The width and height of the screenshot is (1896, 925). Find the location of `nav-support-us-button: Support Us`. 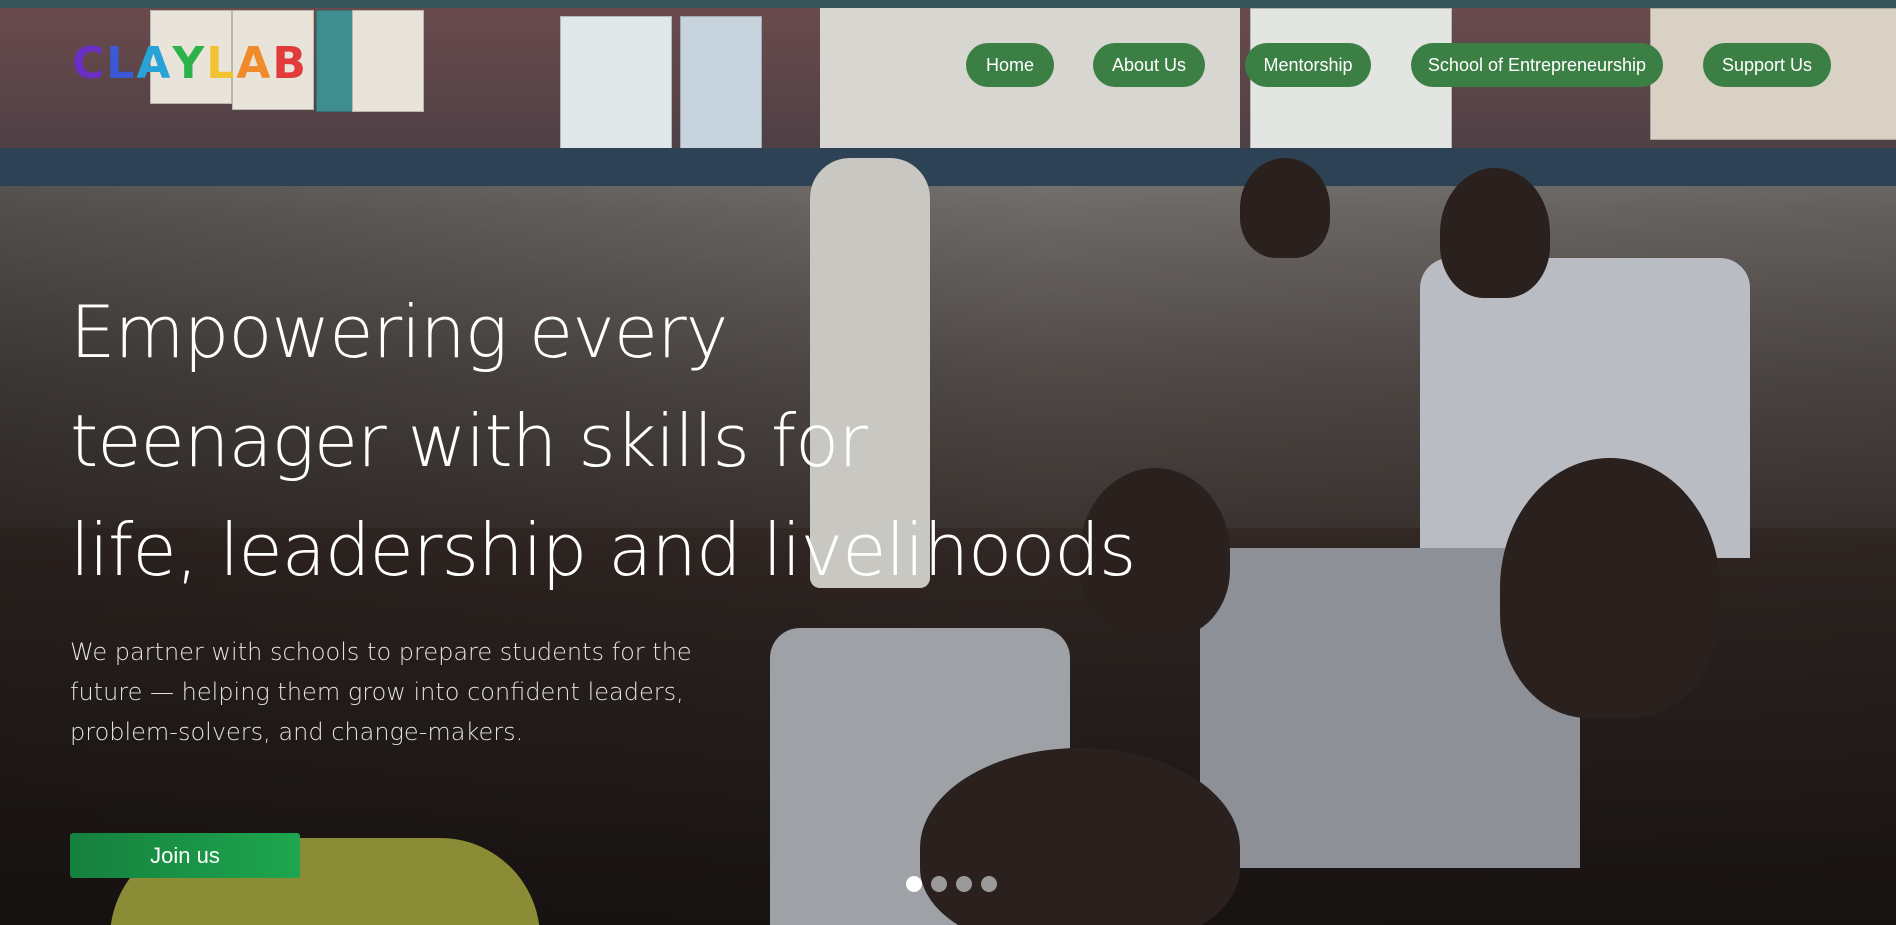

nav-support-us-button: Support Us is located at coordinates (1767, 65).